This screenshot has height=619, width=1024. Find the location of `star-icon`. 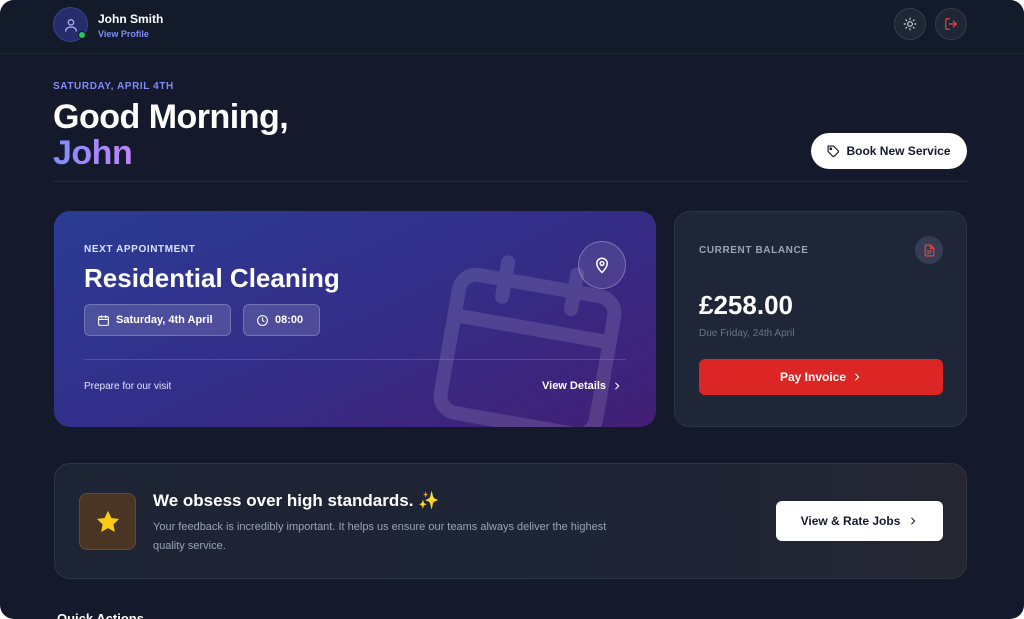

star-icon is located at coordinates (107, 521).